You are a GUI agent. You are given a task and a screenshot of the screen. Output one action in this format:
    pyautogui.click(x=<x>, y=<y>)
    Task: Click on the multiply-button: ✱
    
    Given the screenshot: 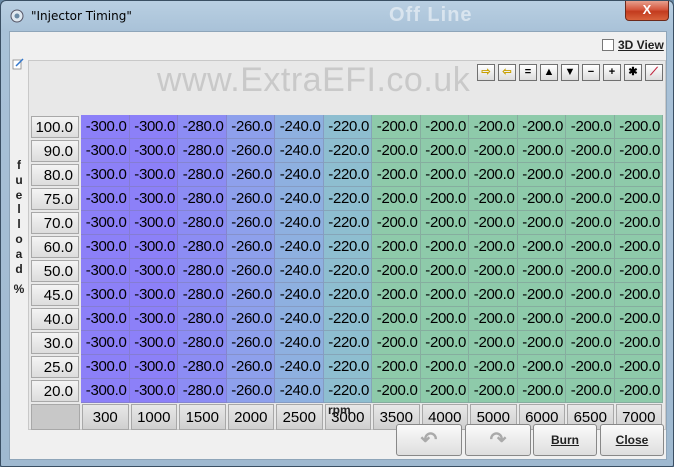 What is the action you would take?
    pyautogui.click(x=633, y=72)
    